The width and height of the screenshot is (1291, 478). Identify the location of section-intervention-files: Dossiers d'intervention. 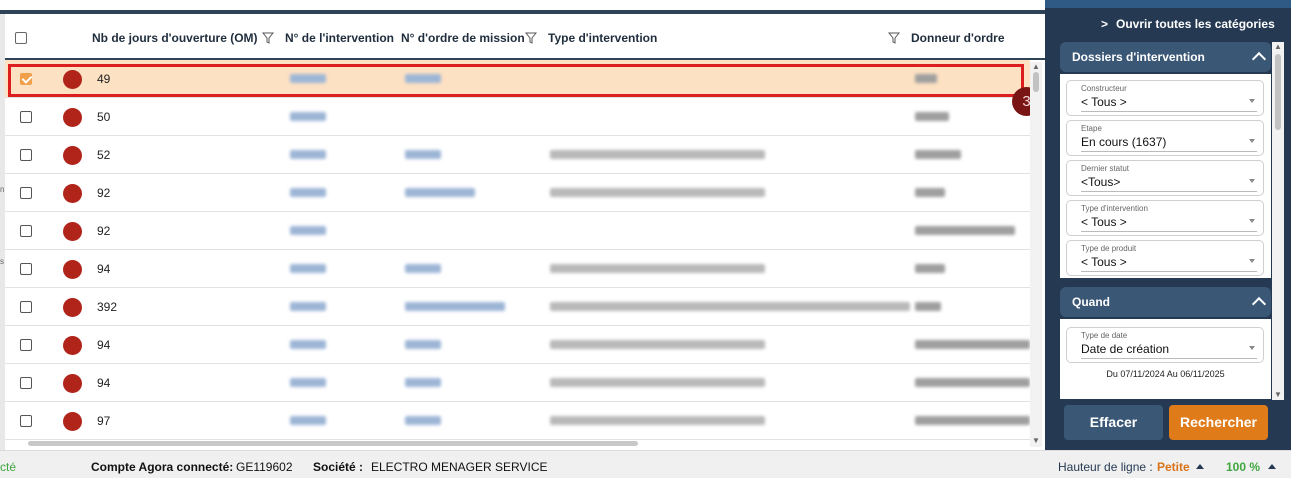
(1165, 57).